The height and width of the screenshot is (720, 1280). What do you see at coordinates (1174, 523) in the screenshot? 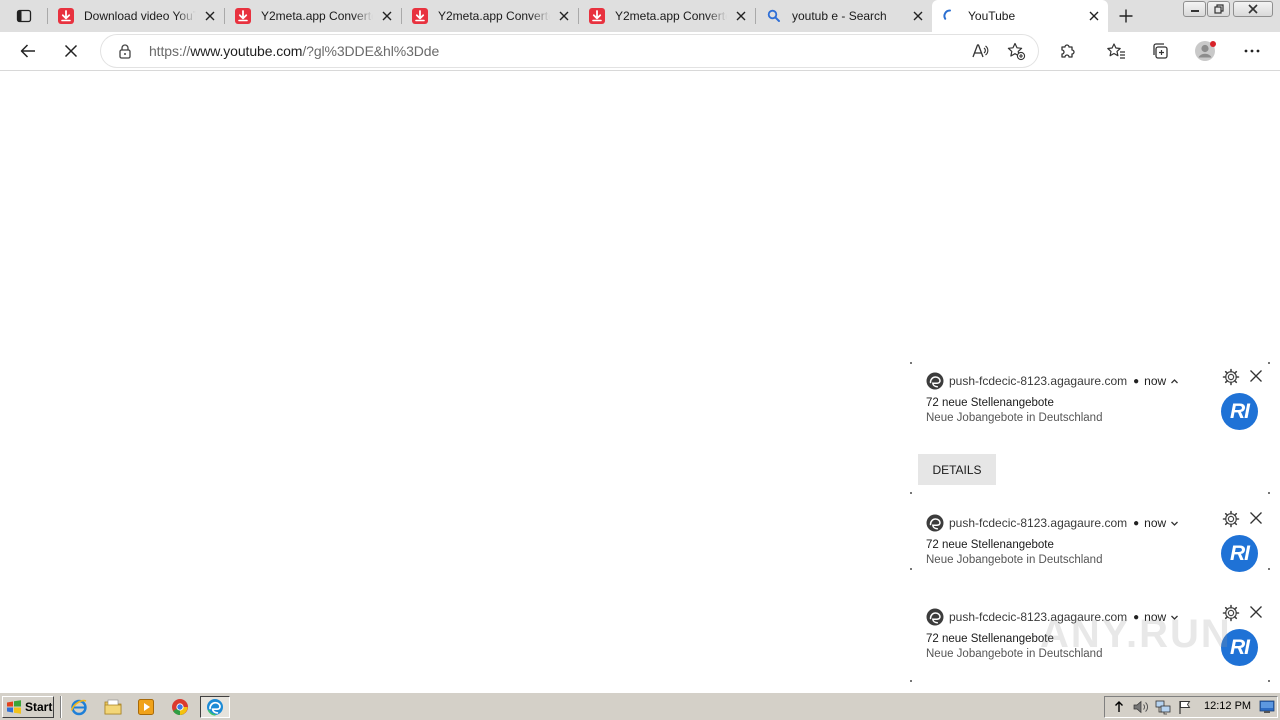
I see `chevron-down-icon` at bounding box center [1174, 523].